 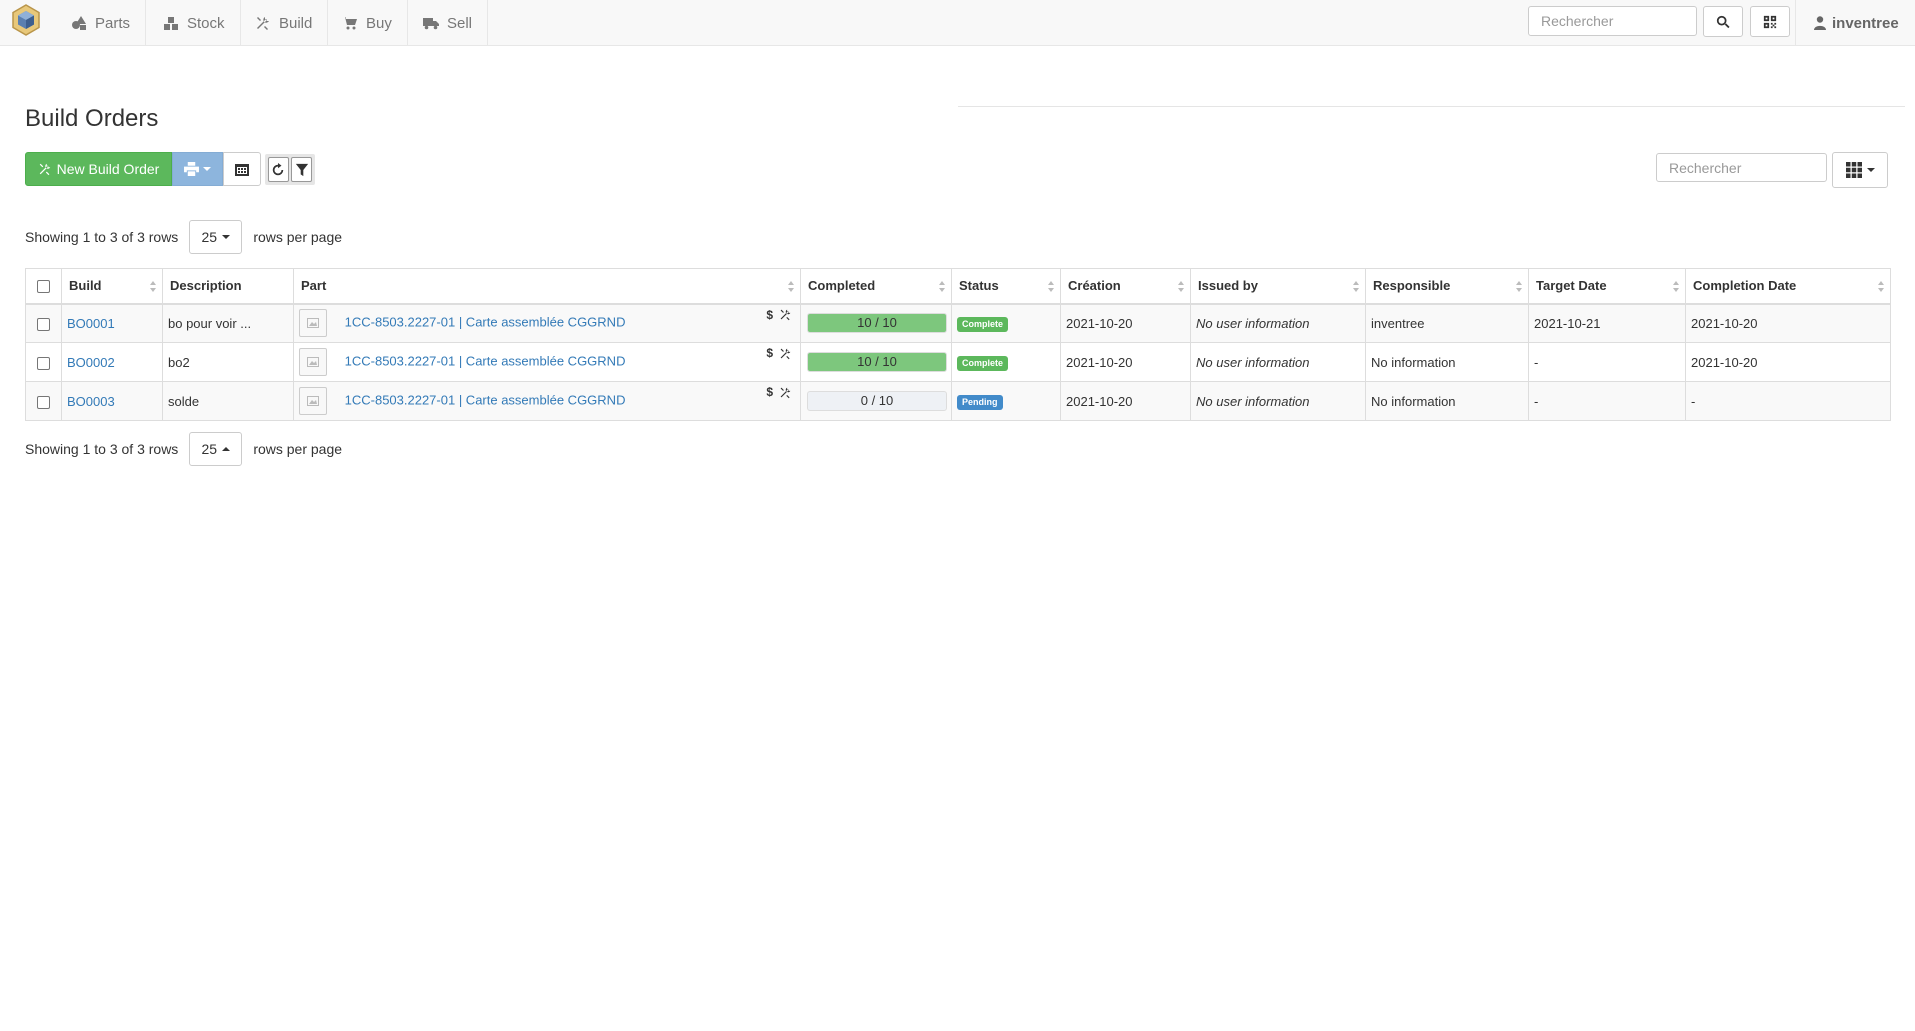 What do you see at coordinates (1741, 167) in the screenshot?
I see `table-search-input` at bounding box center [1741, 167].